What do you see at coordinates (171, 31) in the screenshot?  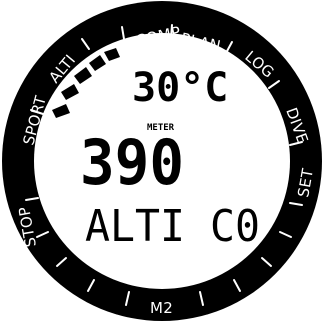 I see `separator-tick` at bounding box center [171, 31].